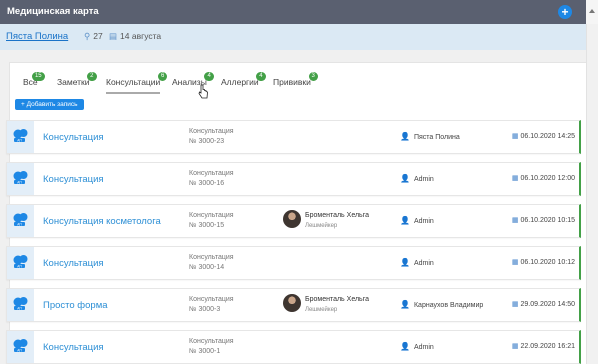 The width and height of the screenshot is (598, 364). I want to click on doctor-avatar, so click(292, 303).